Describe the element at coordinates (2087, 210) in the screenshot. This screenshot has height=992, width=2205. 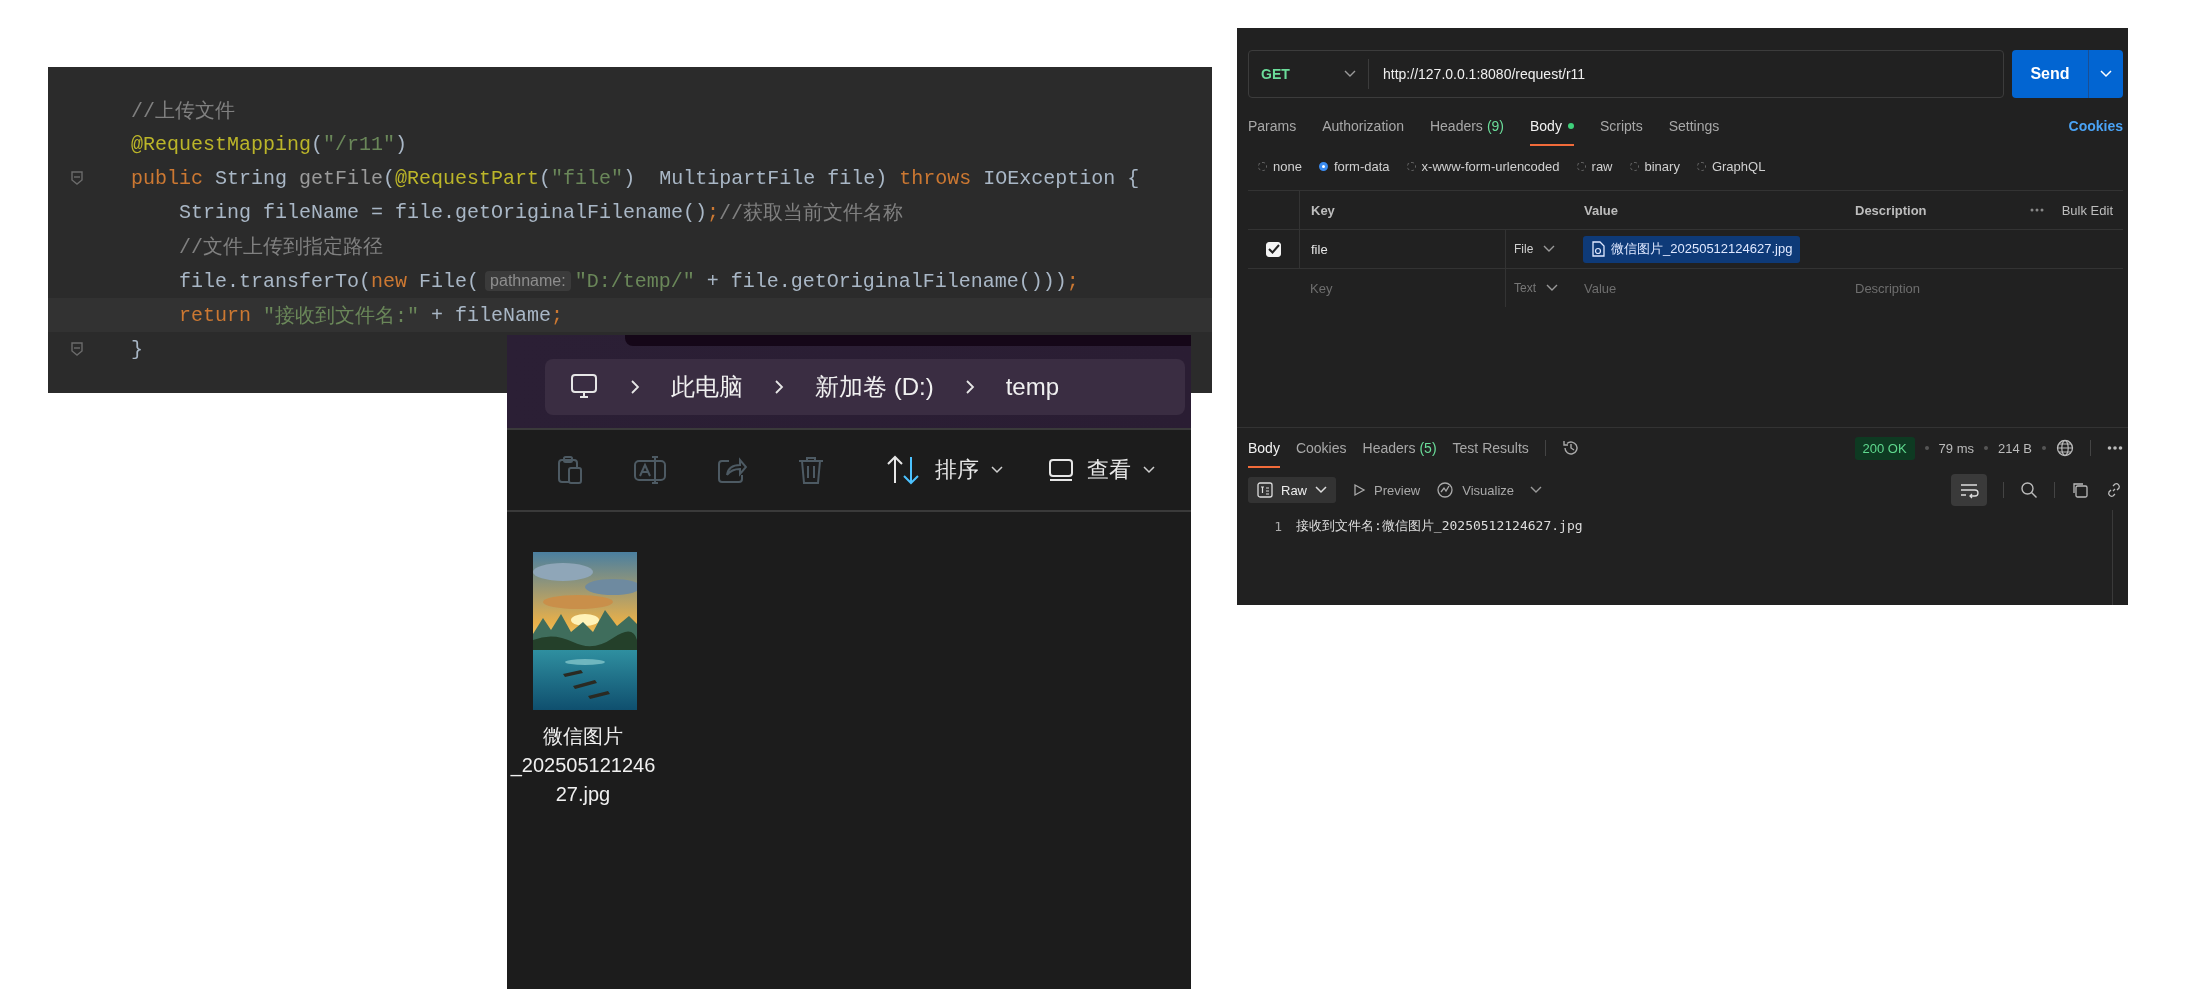
I see `bulk-edit-button: Bulk Edit` at that location.